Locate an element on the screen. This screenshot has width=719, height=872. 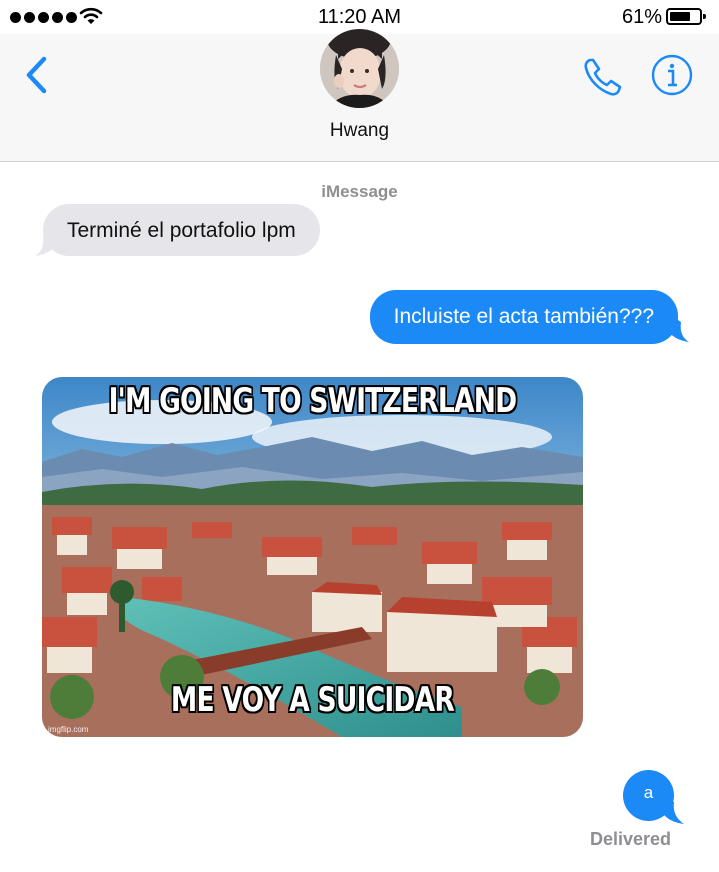
message-bubble-outgoing: a is located at coordinates (648, 795).